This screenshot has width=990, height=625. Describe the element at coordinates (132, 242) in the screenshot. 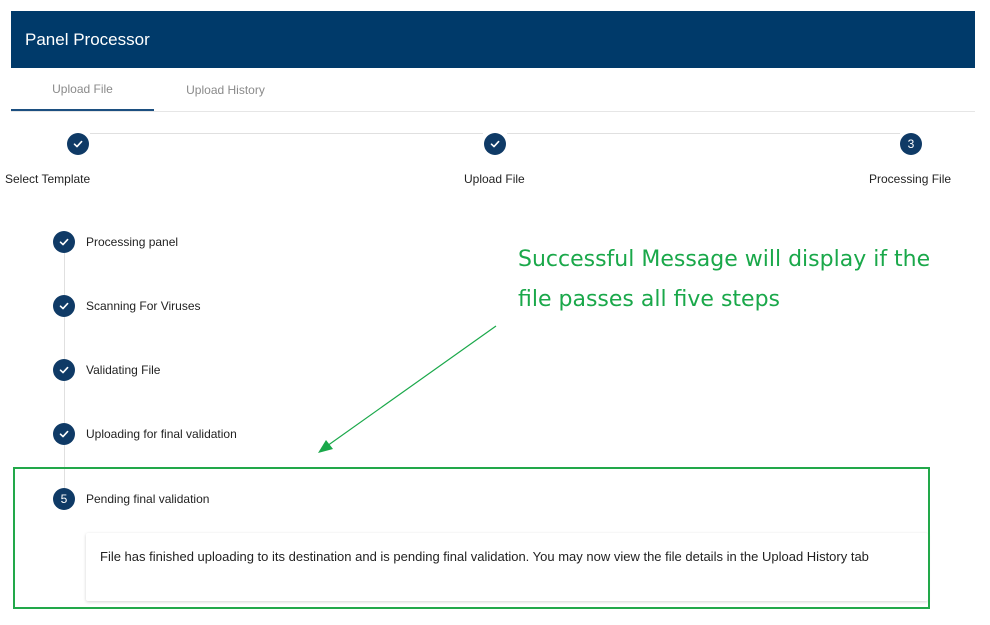

I see `step-label: Processing panel` at that location.